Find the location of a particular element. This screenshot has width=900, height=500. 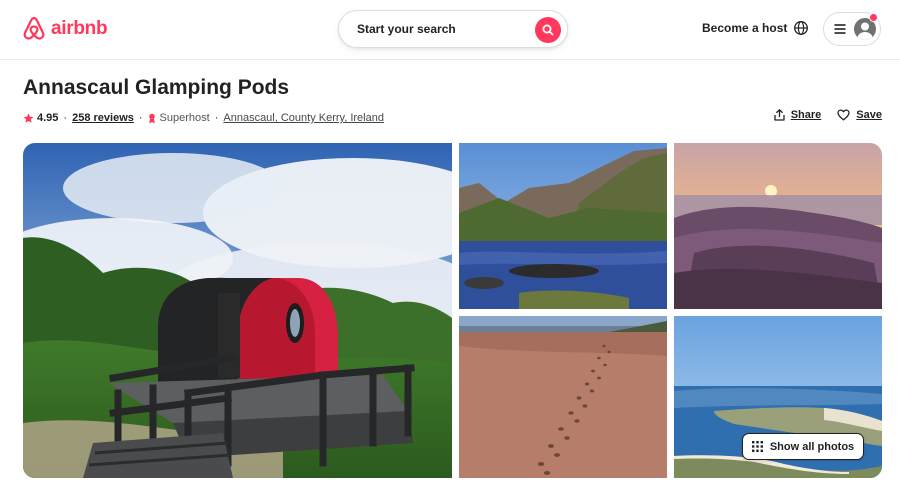

heart-icon is located at coordinates (843, 115).